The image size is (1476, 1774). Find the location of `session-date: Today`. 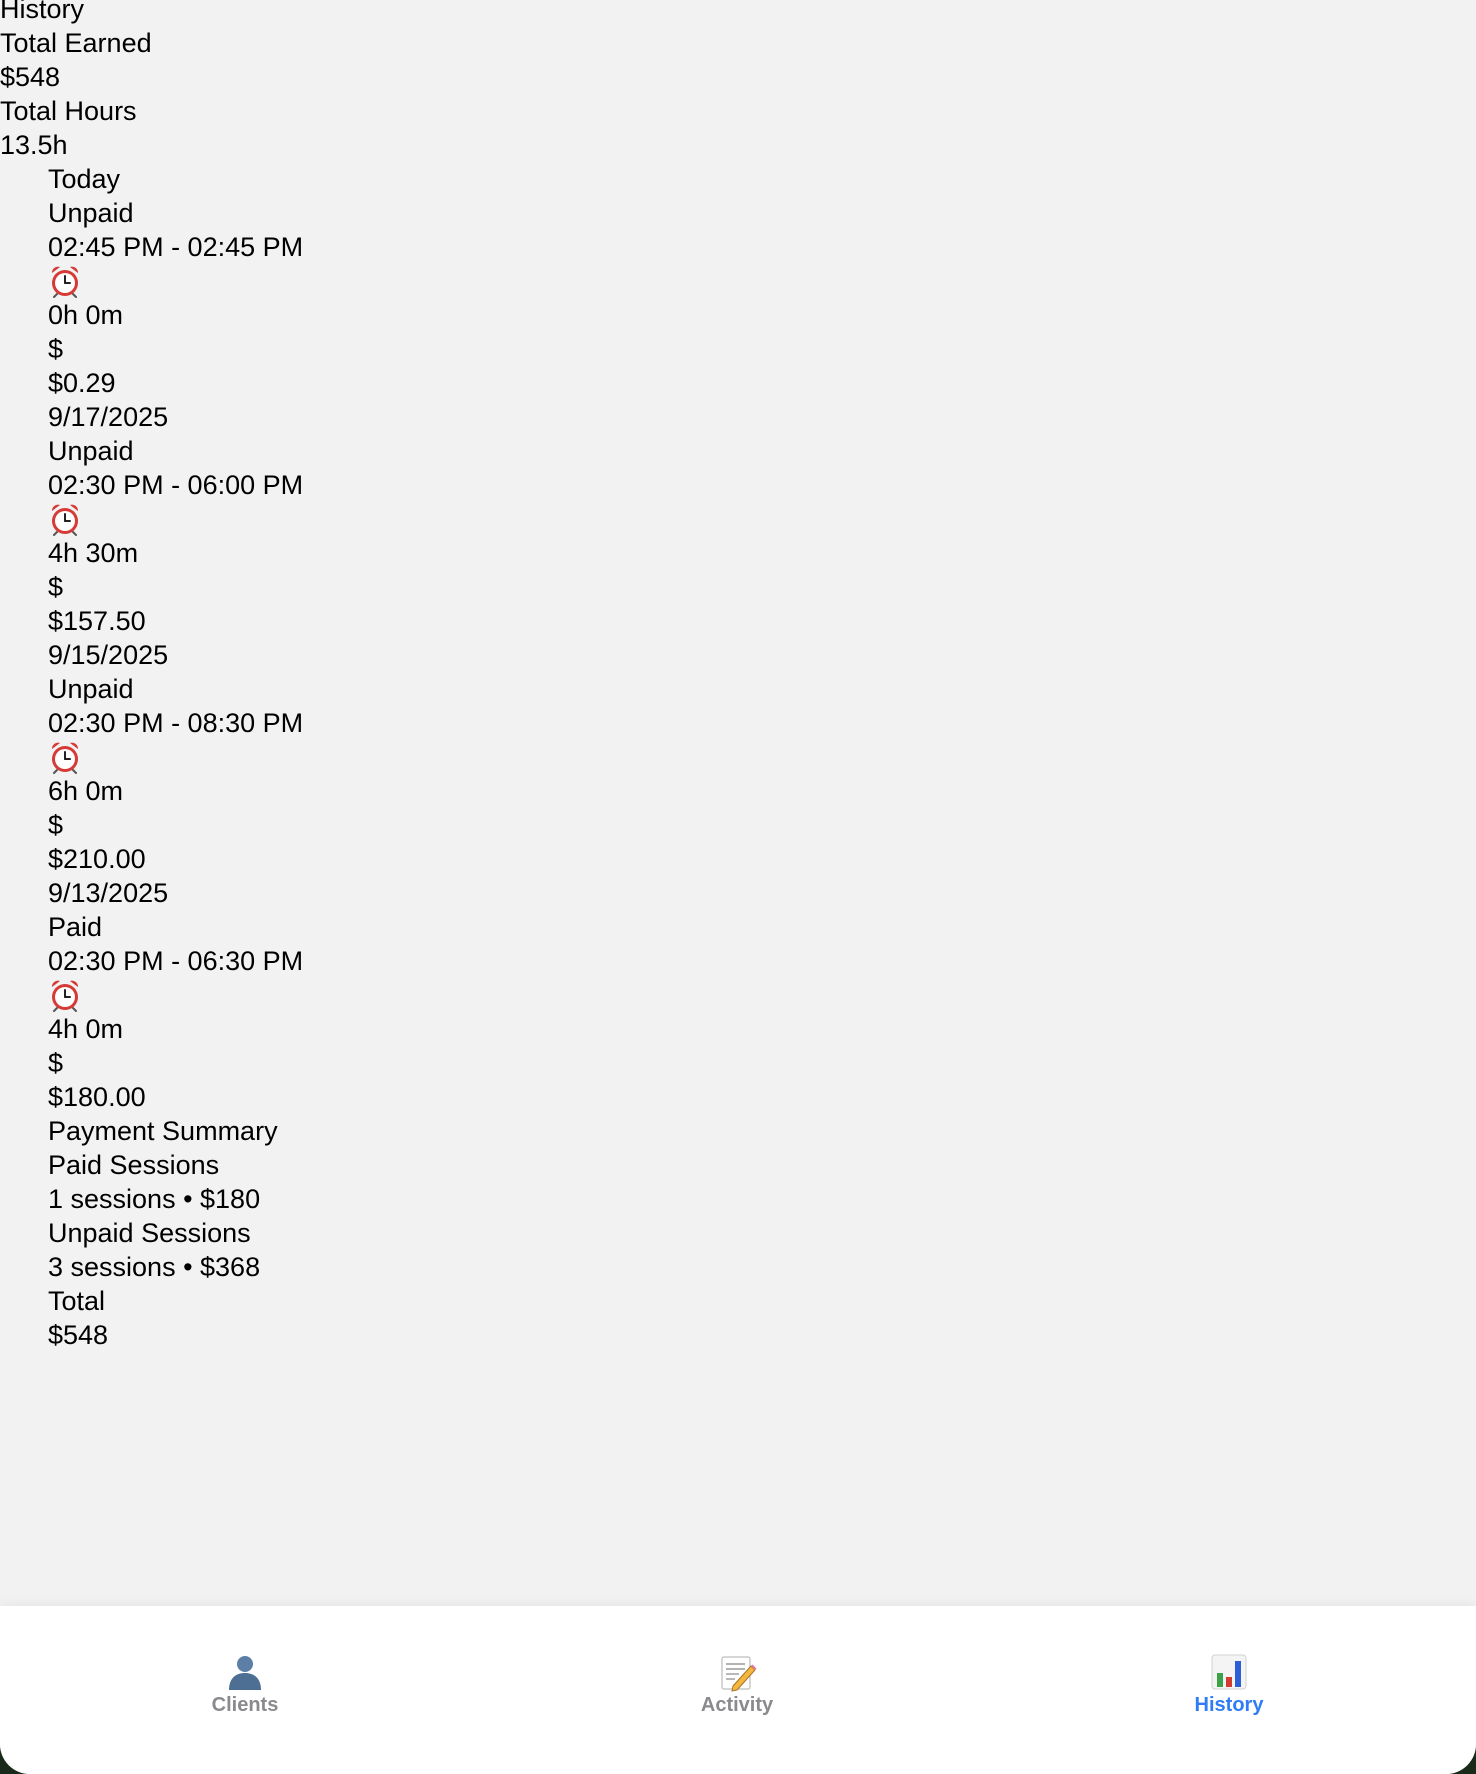

session-date: Today is located at coordinates (84, 179).